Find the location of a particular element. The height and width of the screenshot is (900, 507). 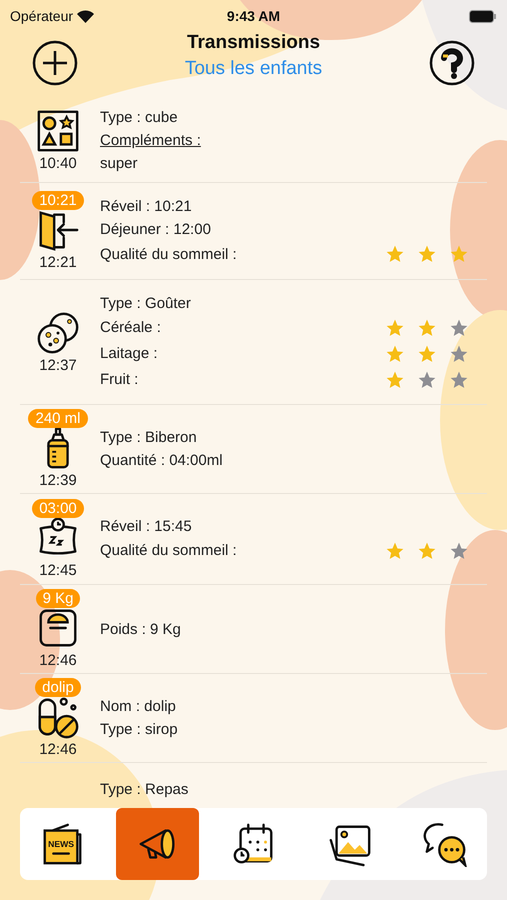

carrier-name: Opérateur is located at coordinates (42, 16).